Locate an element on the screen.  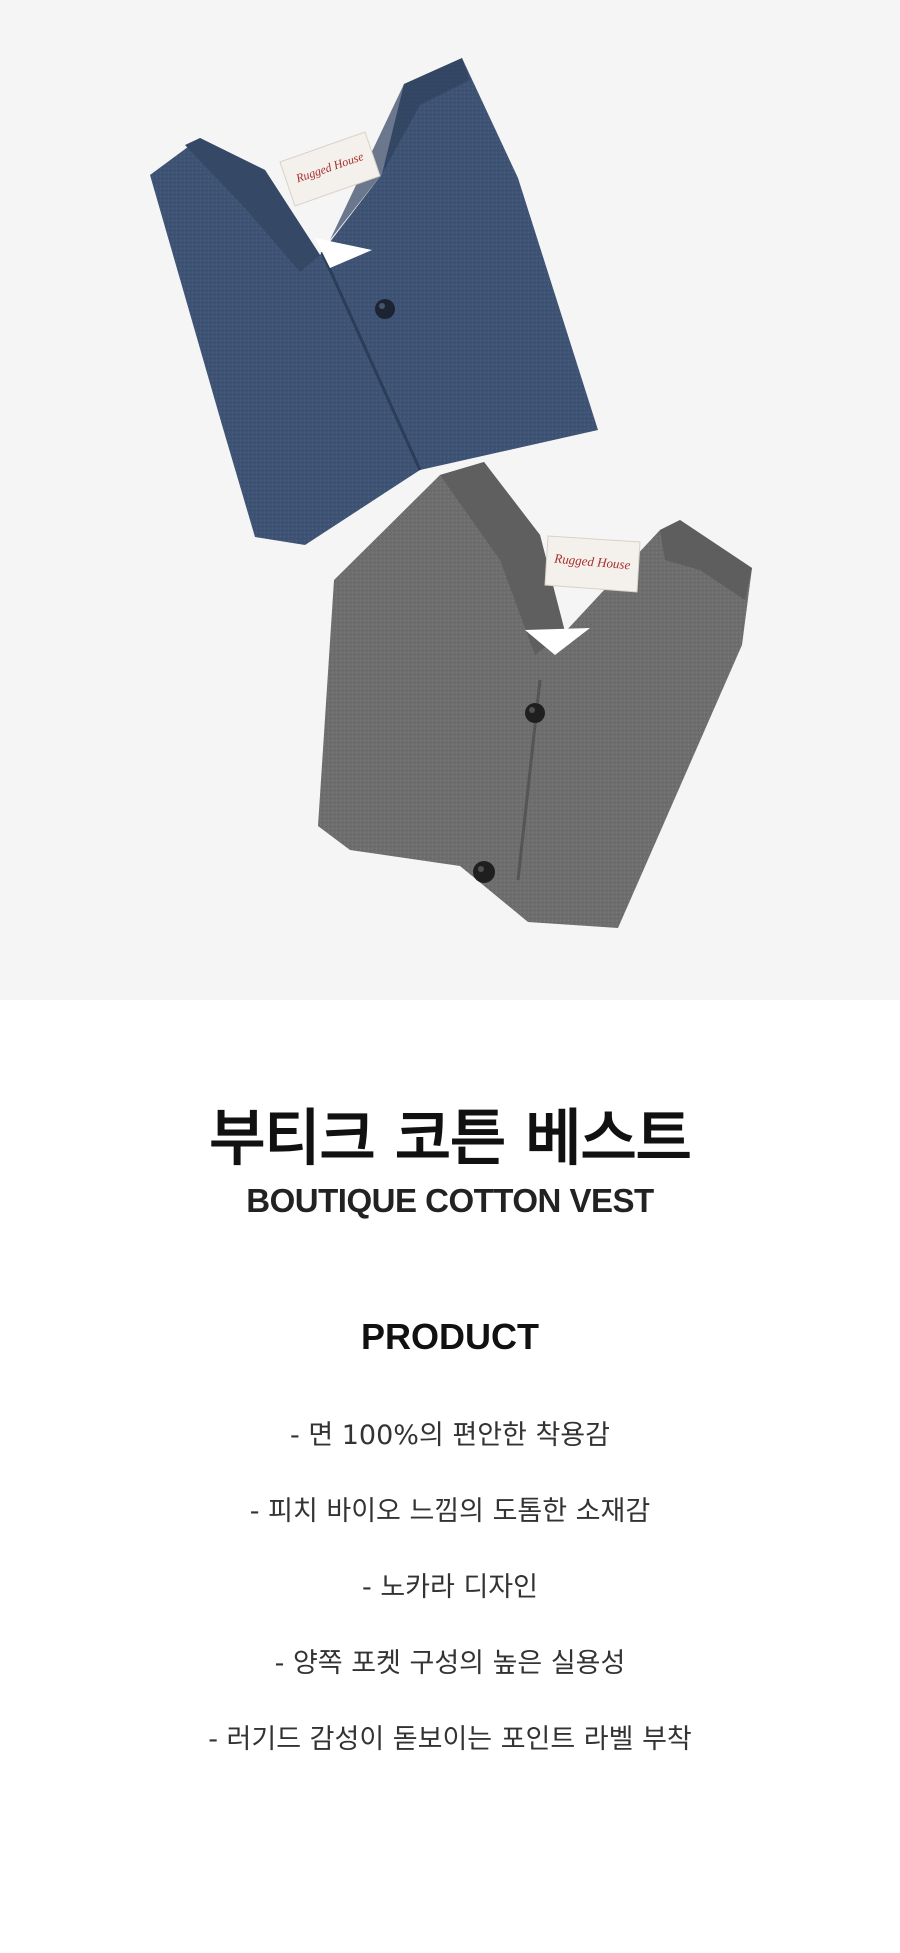
gray-vest-button-bottom is located at coordinates (484, 872).